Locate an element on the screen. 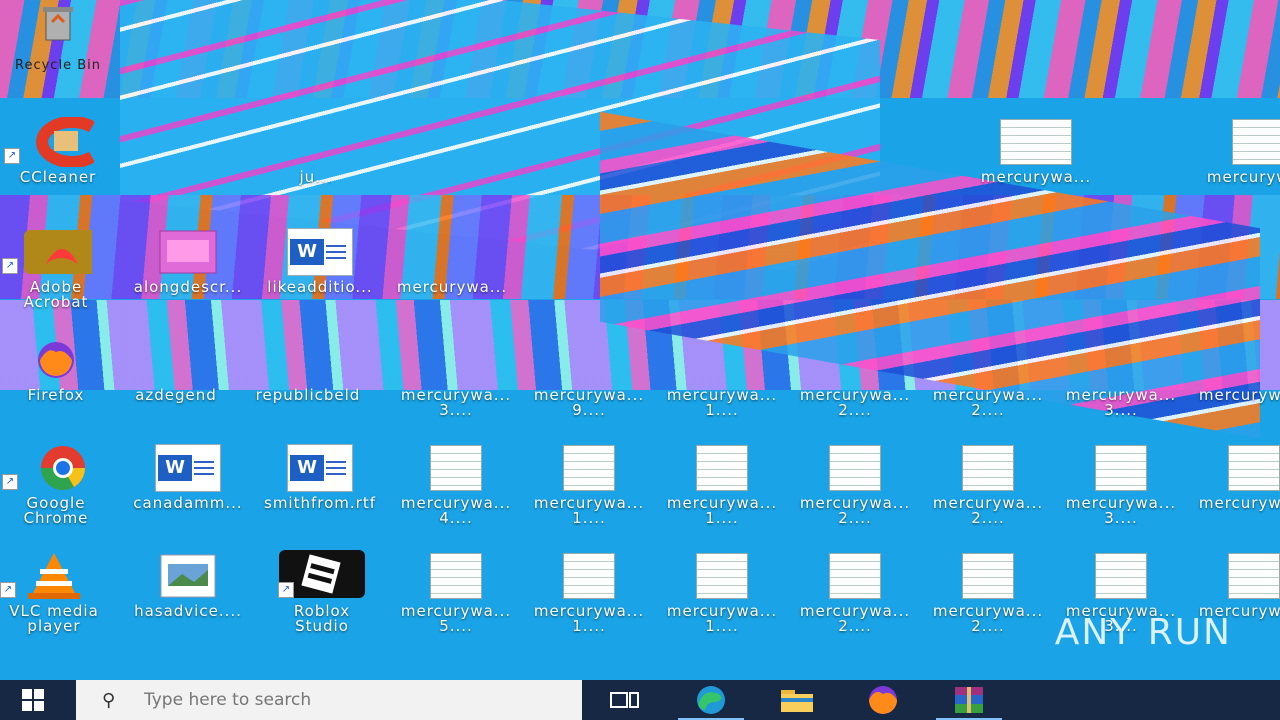 The height and width of the screenshot is (720, 1280). desktop-icon-adobe-acrobat: ↗ Adobe Acrobat is located at coordinates (61, 275).